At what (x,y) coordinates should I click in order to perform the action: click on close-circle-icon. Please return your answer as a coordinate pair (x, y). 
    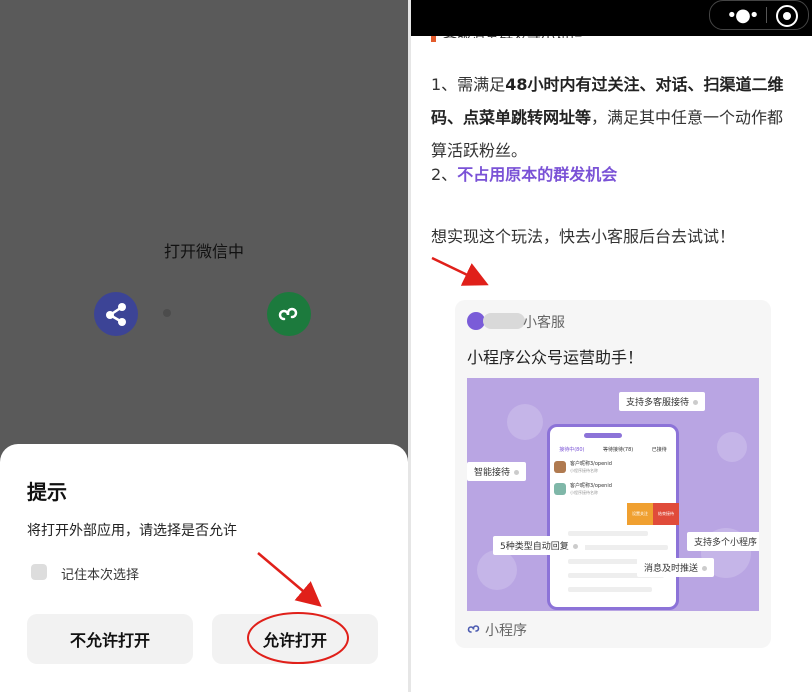
    Looking at the image, I should click on (787, 16).